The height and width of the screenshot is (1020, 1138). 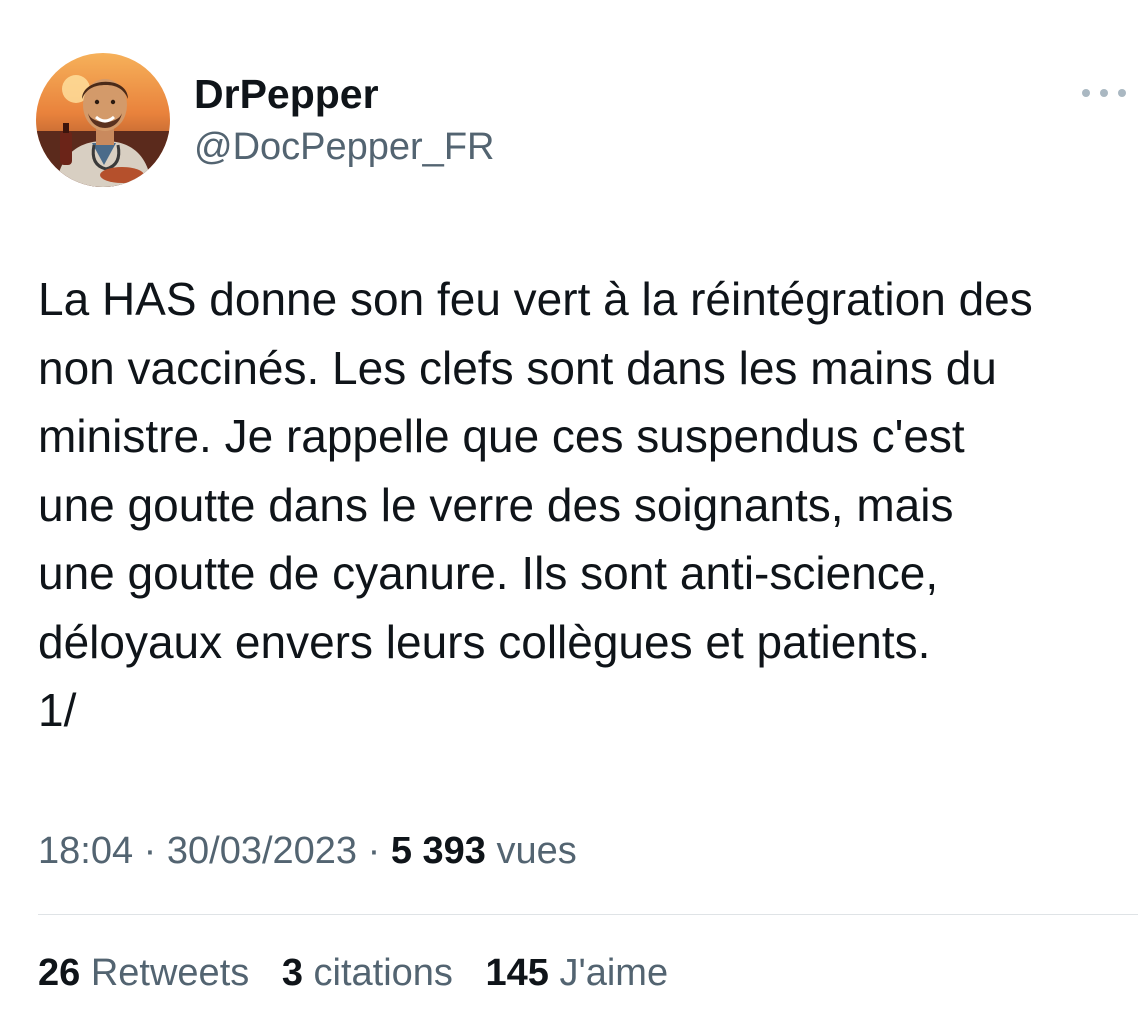 What do you see at coordinates (1086, 93) in the screenshot?
I see `more-horizontal-icon` at bounding box center [1086, 93].